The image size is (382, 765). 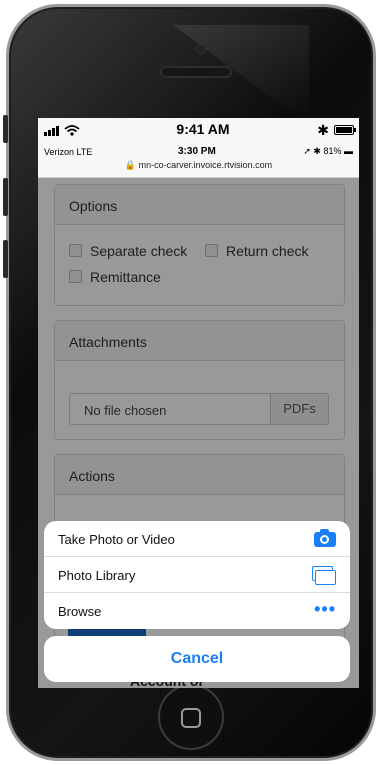 I want to click on signal-wifi-icon, so click(x=64, y=131).